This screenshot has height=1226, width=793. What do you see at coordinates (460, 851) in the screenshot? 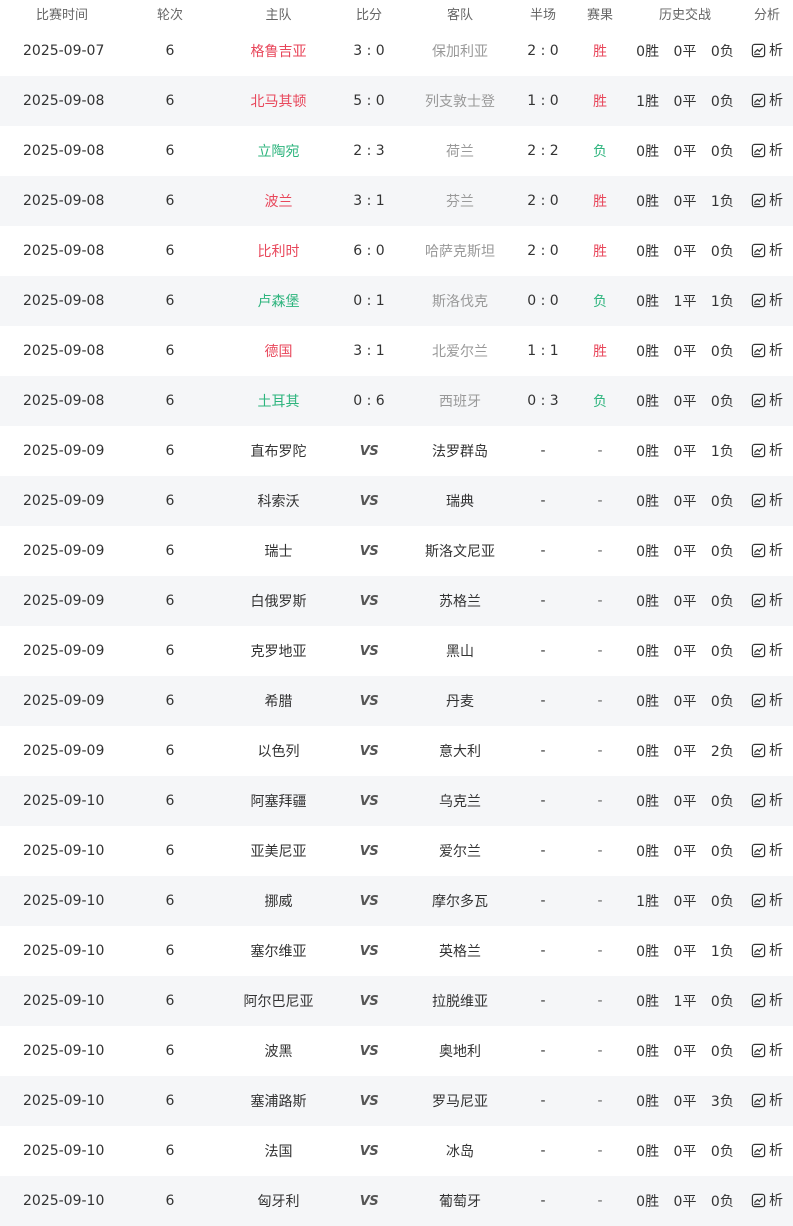
I see `away-team: 爱尔兰` at bounding box center [460, 851].